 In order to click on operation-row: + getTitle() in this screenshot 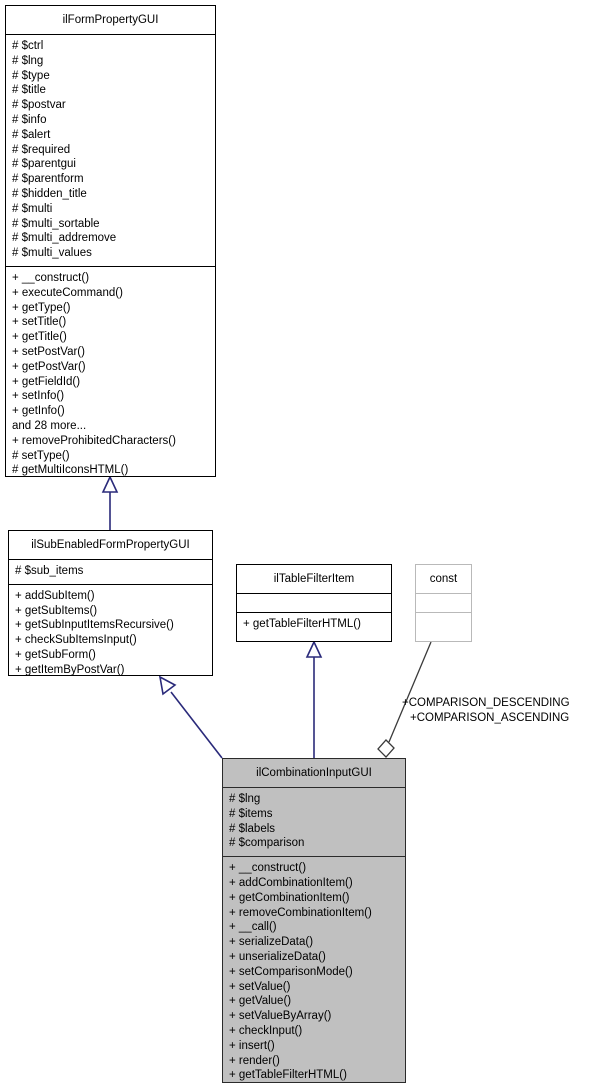, I will do `click(39, 337)`.